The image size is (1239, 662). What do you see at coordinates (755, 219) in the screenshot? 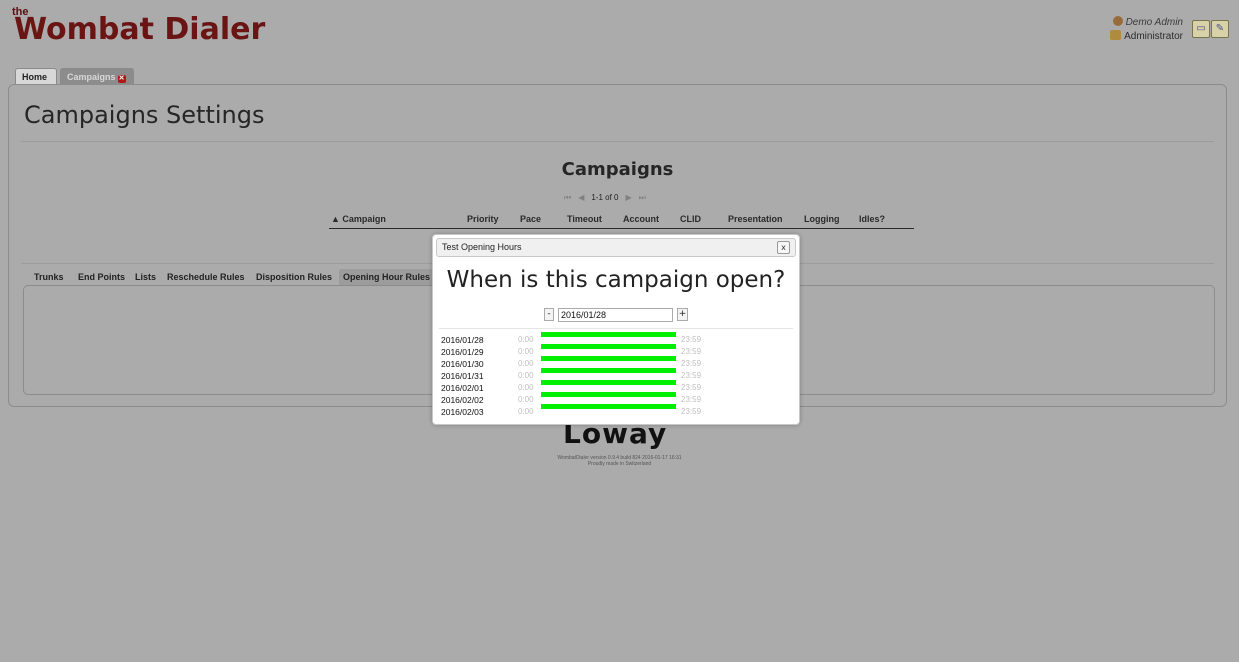
I see `col-presentation: Presentation` at bounding box center [755, 219].